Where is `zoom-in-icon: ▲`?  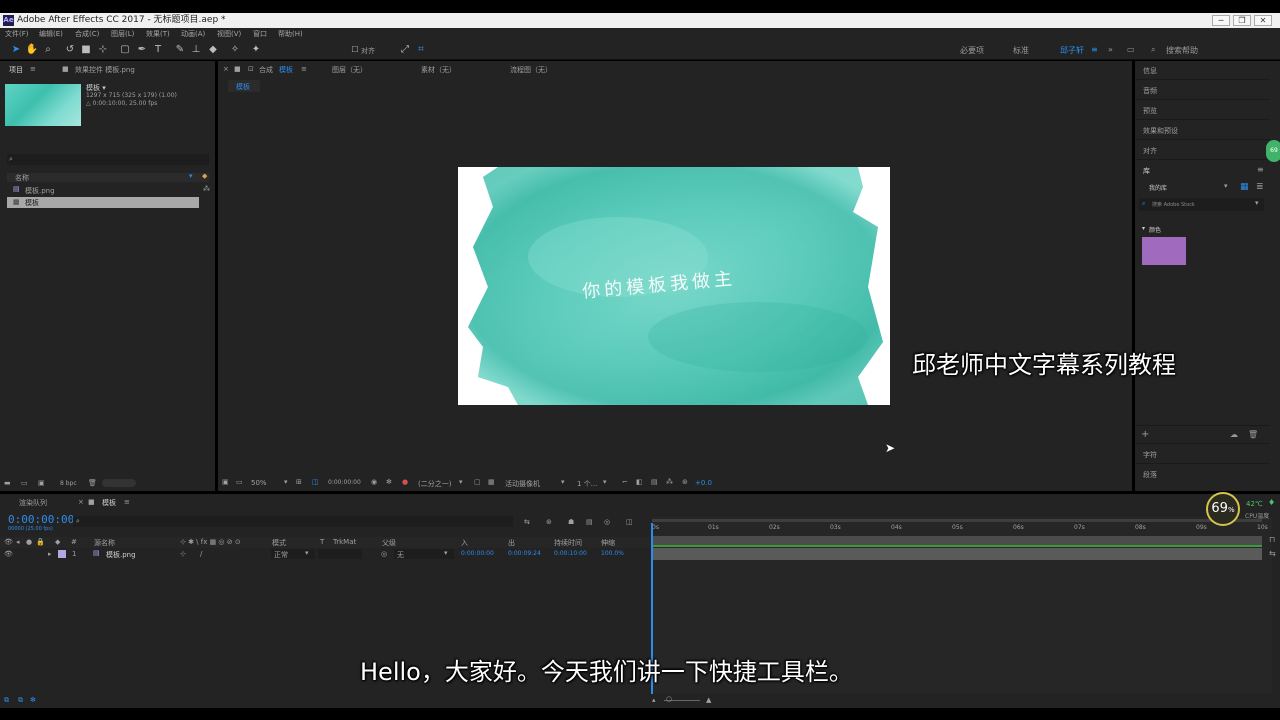
zoom-in-icon: ▲ is located at coordinates (708, 700).